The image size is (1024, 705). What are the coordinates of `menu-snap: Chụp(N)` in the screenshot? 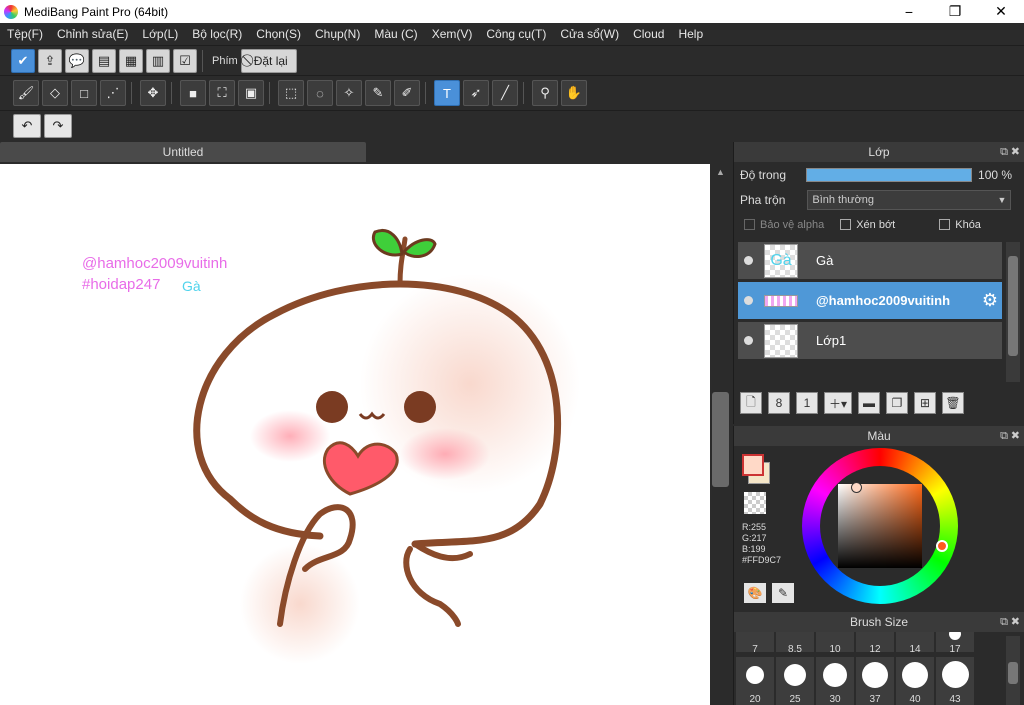 It's located at (337, 34).